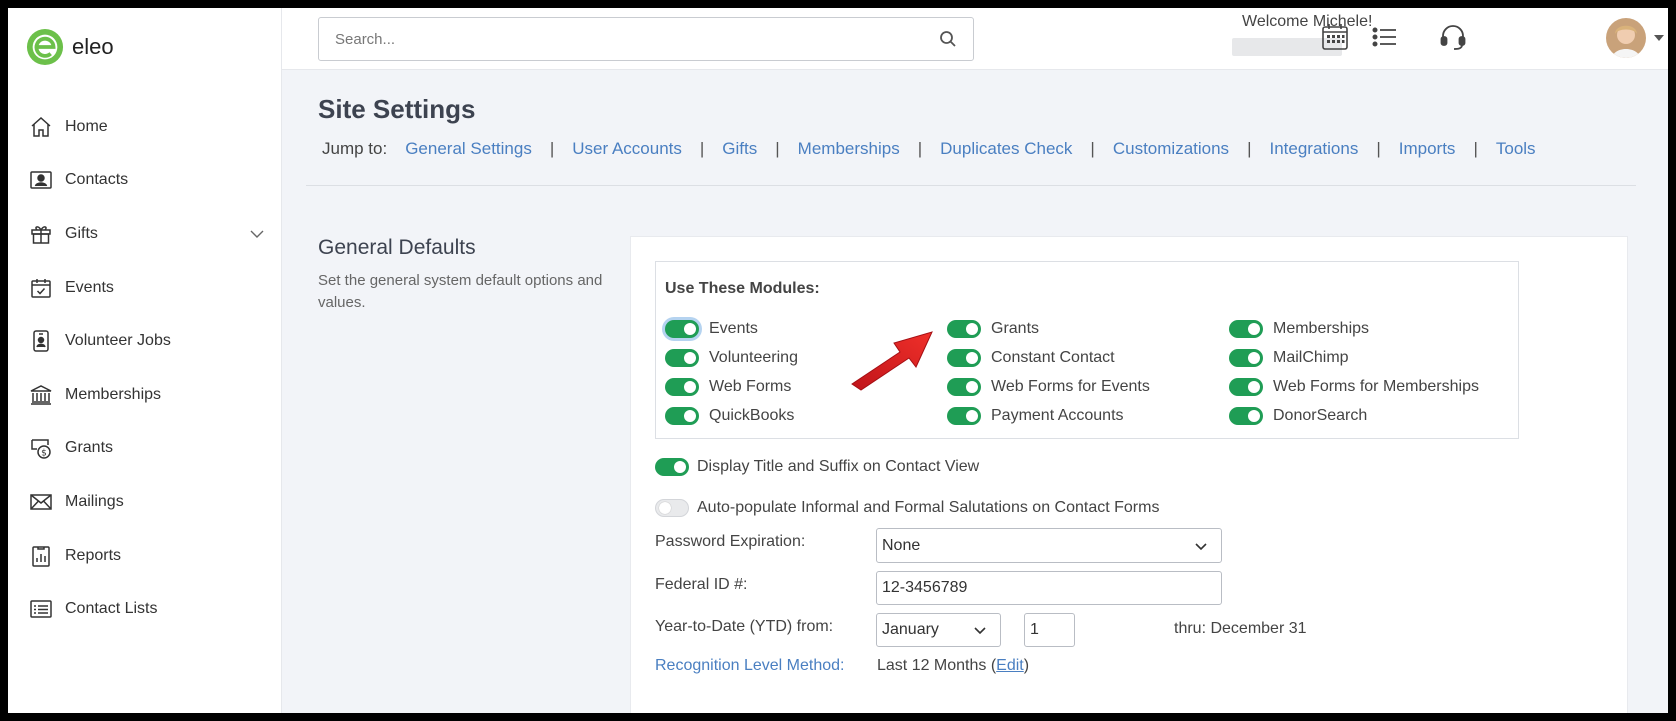 The height and width of the screenshot is (721, 1676). I want to click on module-label: Web Forms for Memberships, so click(1376, 386).